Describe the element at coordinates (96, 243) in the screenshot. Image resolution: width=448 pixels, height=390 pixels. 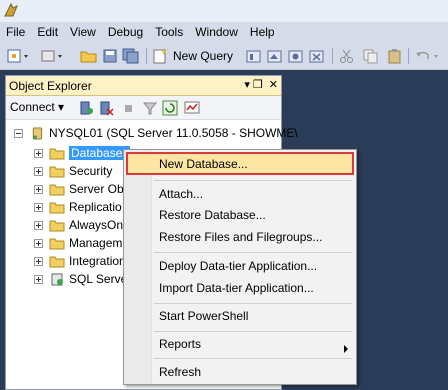
I see `tree-node-label: Managem` at that location.